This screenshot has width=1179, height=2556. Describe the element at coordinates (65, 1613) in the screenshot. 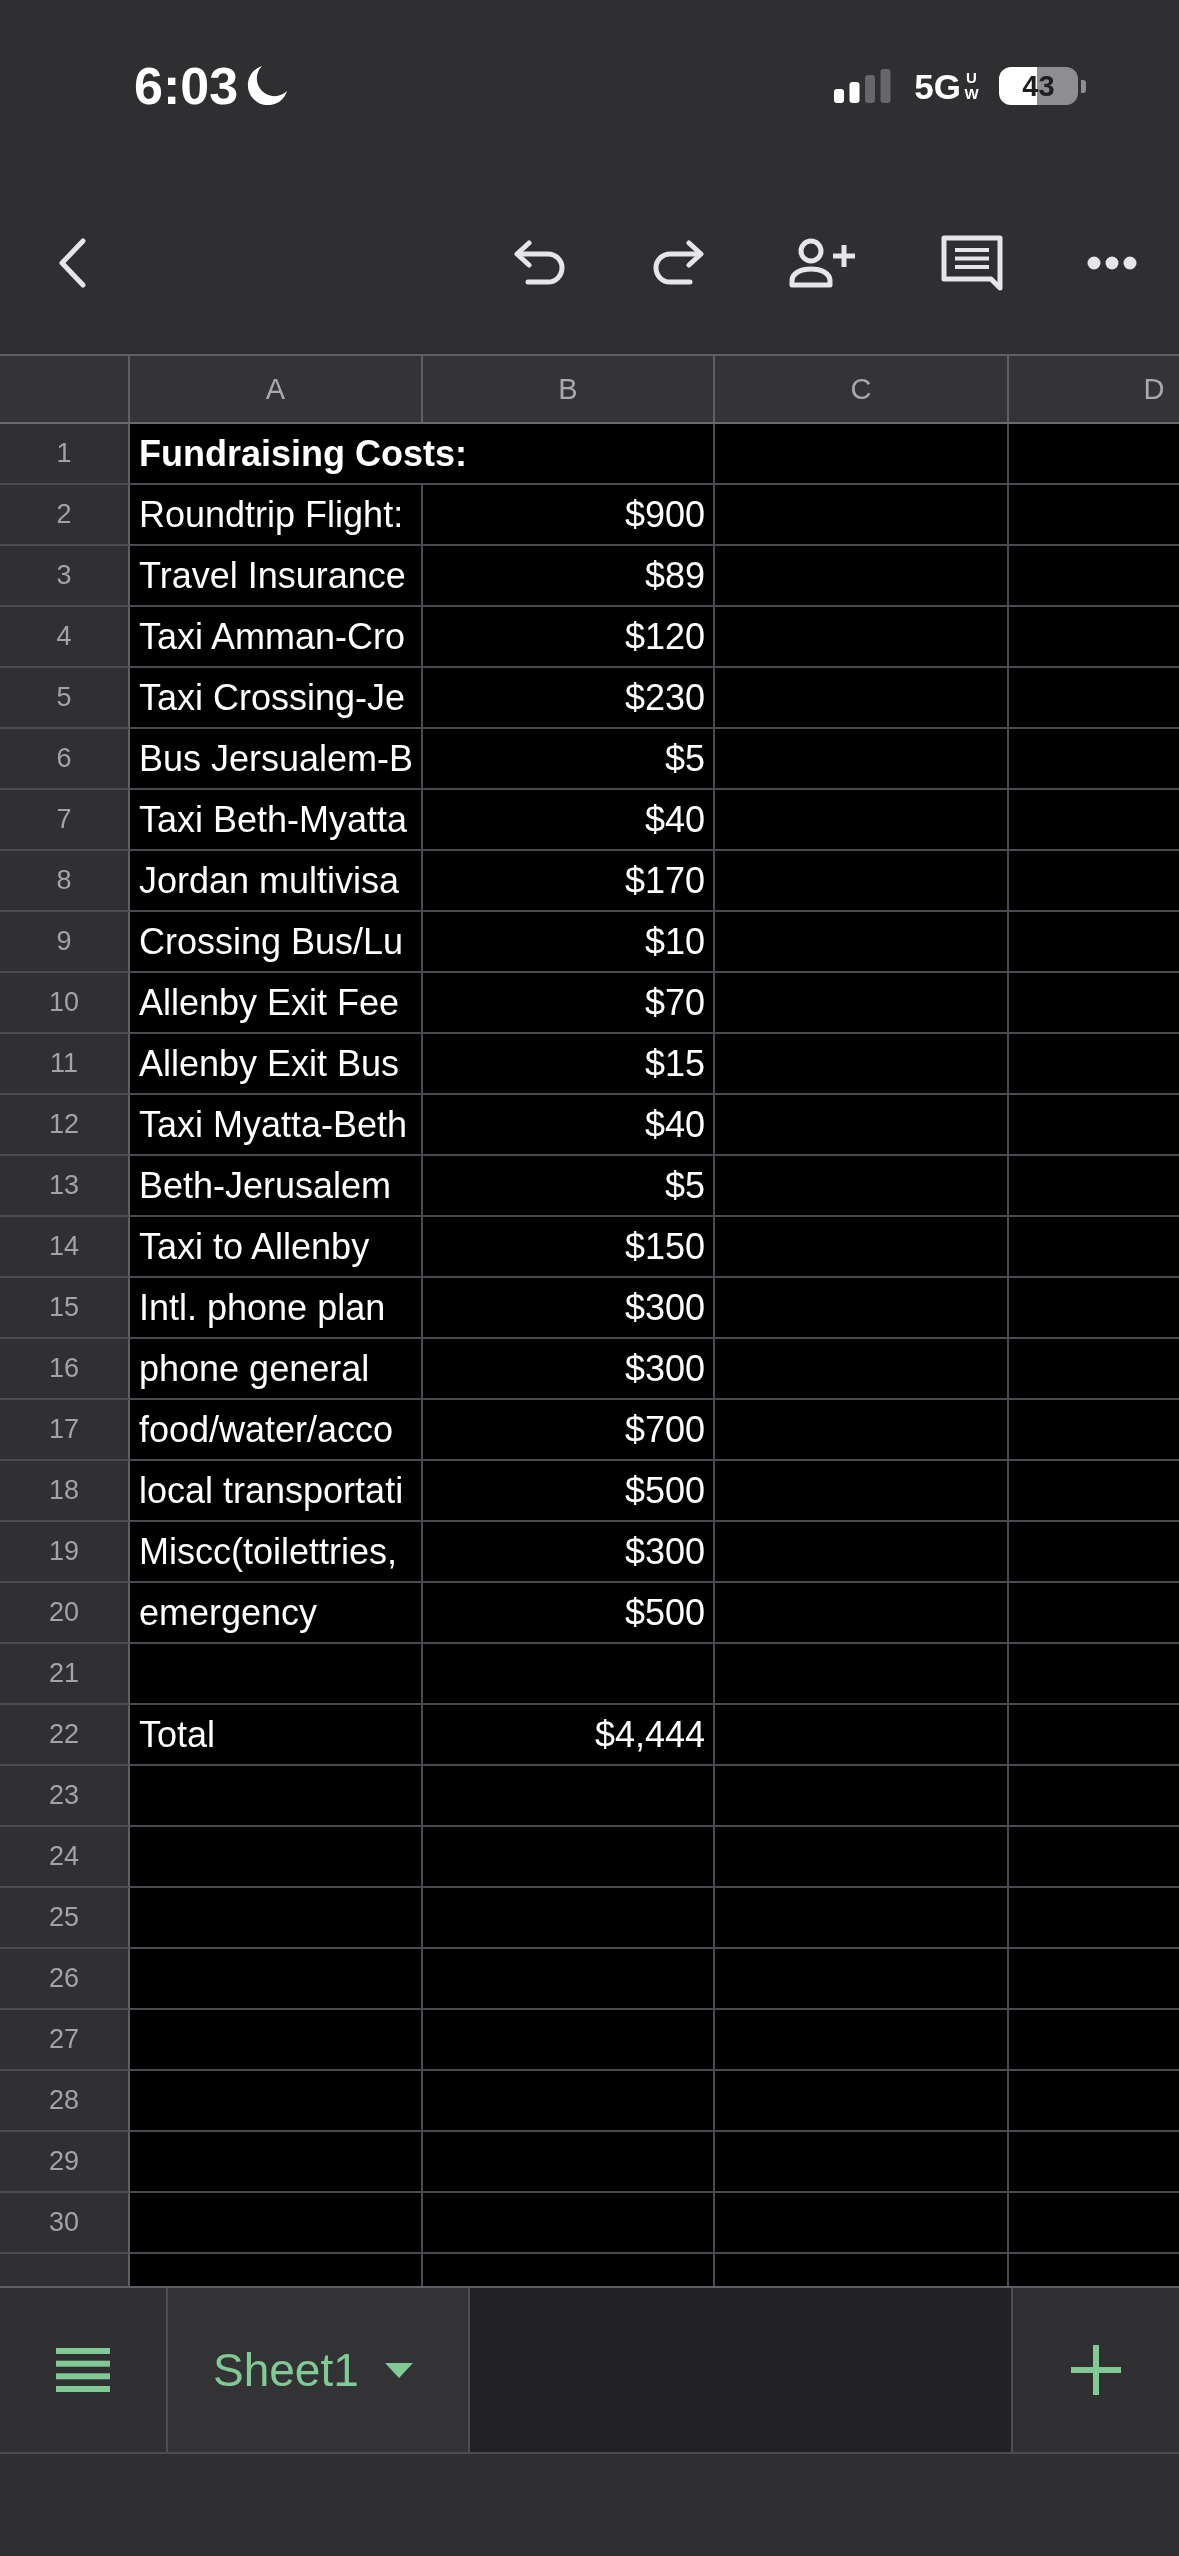

I see `row-number: 20` at that location.